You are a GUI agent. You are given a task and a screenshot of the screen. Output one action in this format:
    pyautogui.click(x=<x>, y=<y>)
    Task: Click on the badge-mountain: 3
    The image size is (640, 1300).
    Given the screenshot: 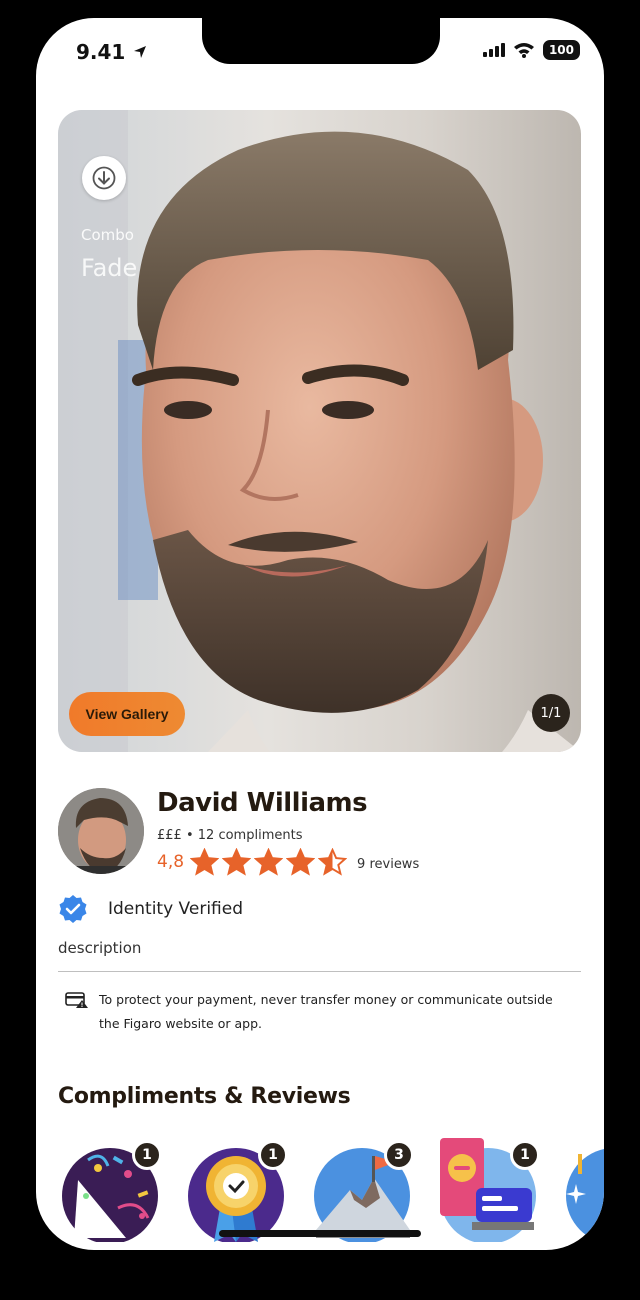 What is the action you would take?
    pyautogui.click(x=362, y=1191)
    